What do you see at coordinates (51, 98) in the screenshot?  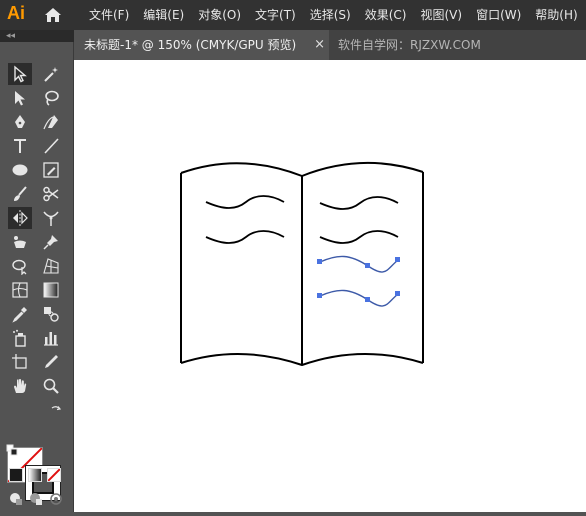 I see `lasso-icon` at bounding box center [51, 98].